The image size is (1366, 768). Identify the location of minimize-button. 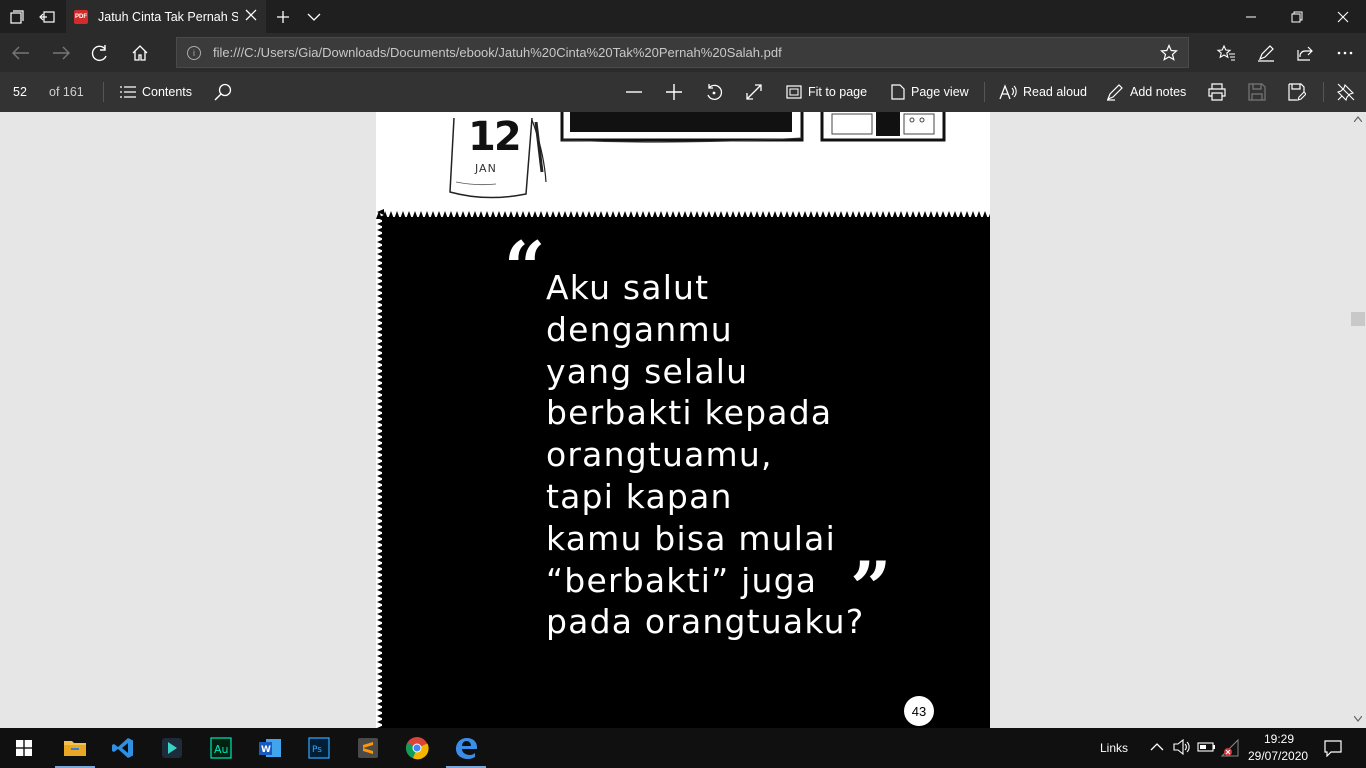
(1251, 16).